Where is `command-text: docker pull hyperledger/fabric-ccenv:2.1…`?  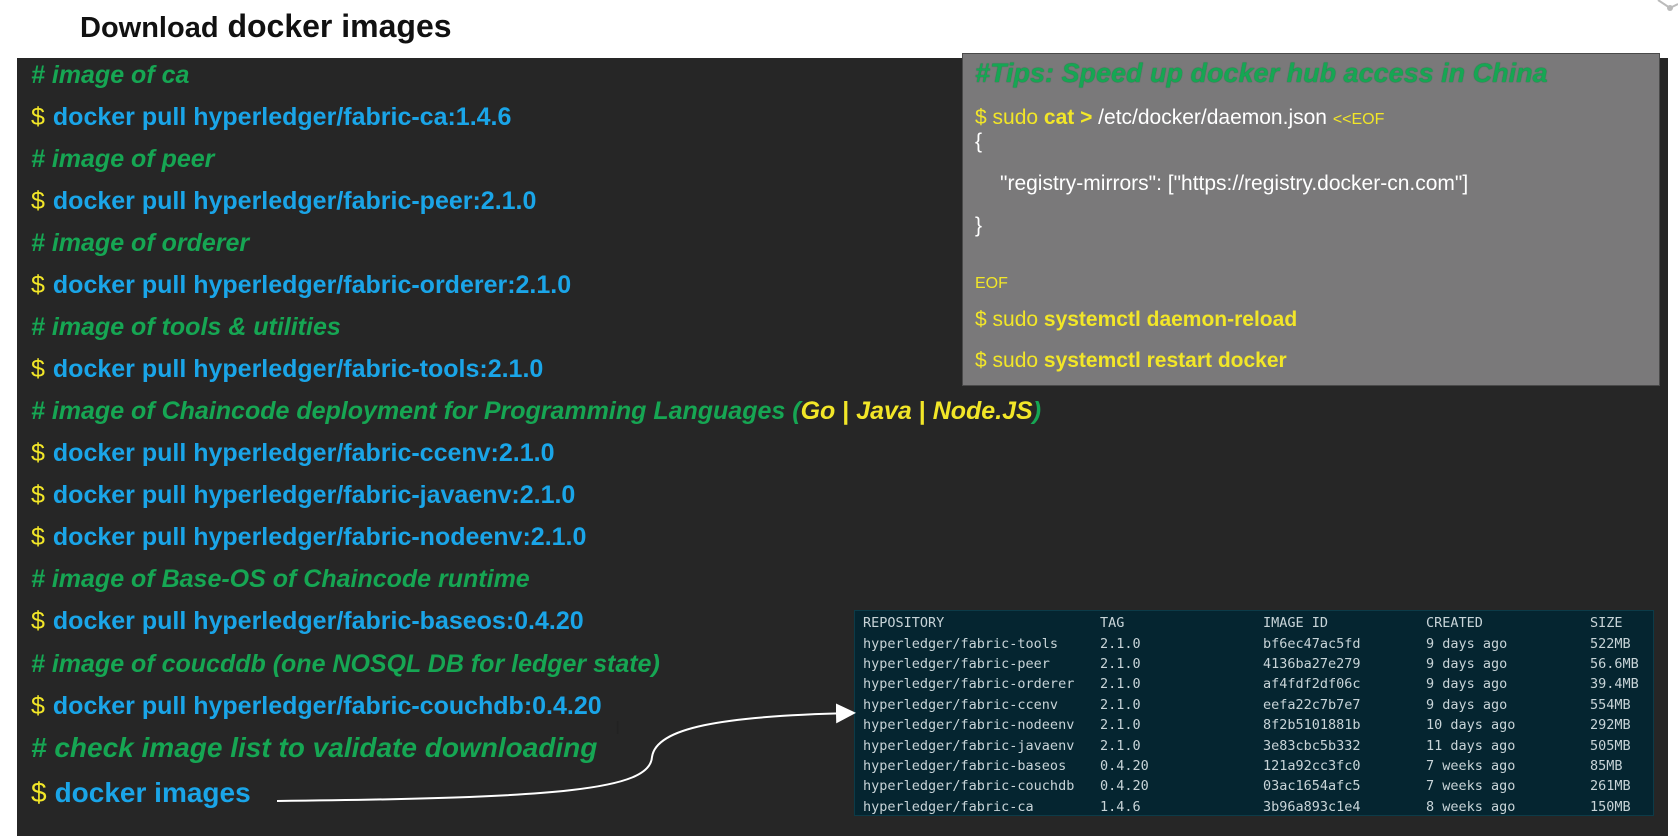
command-text: docker pull hyperledger/fabric-ccenv:2.1… is located at coordinates (303, 453).